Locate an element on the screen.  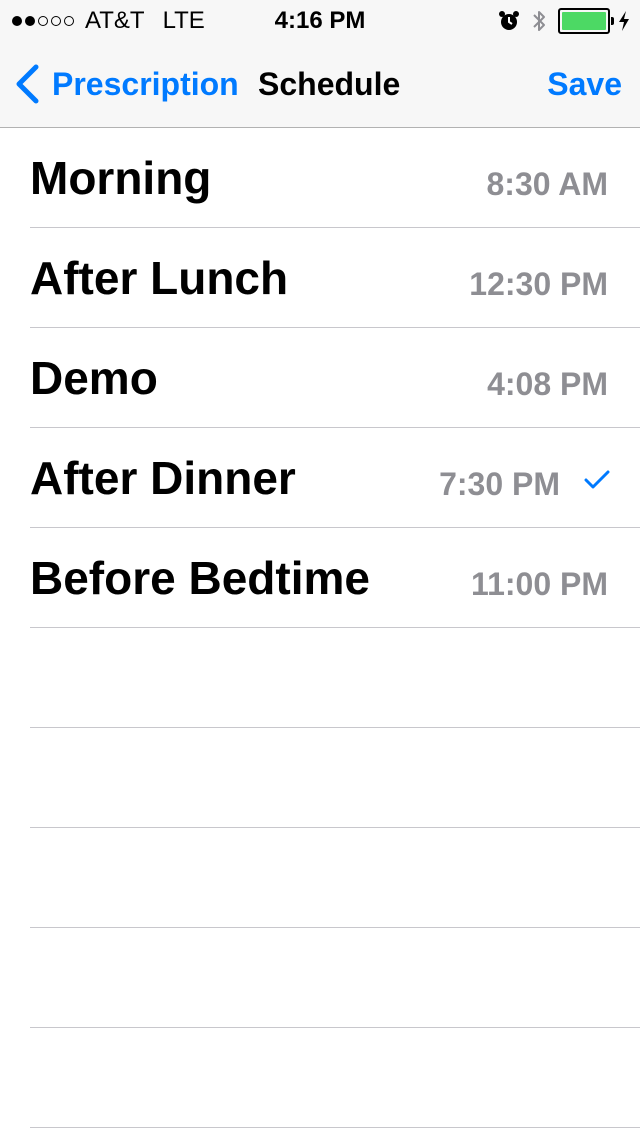
schedule-row-time: 7:30 PM is located at coordinates (499, 484).